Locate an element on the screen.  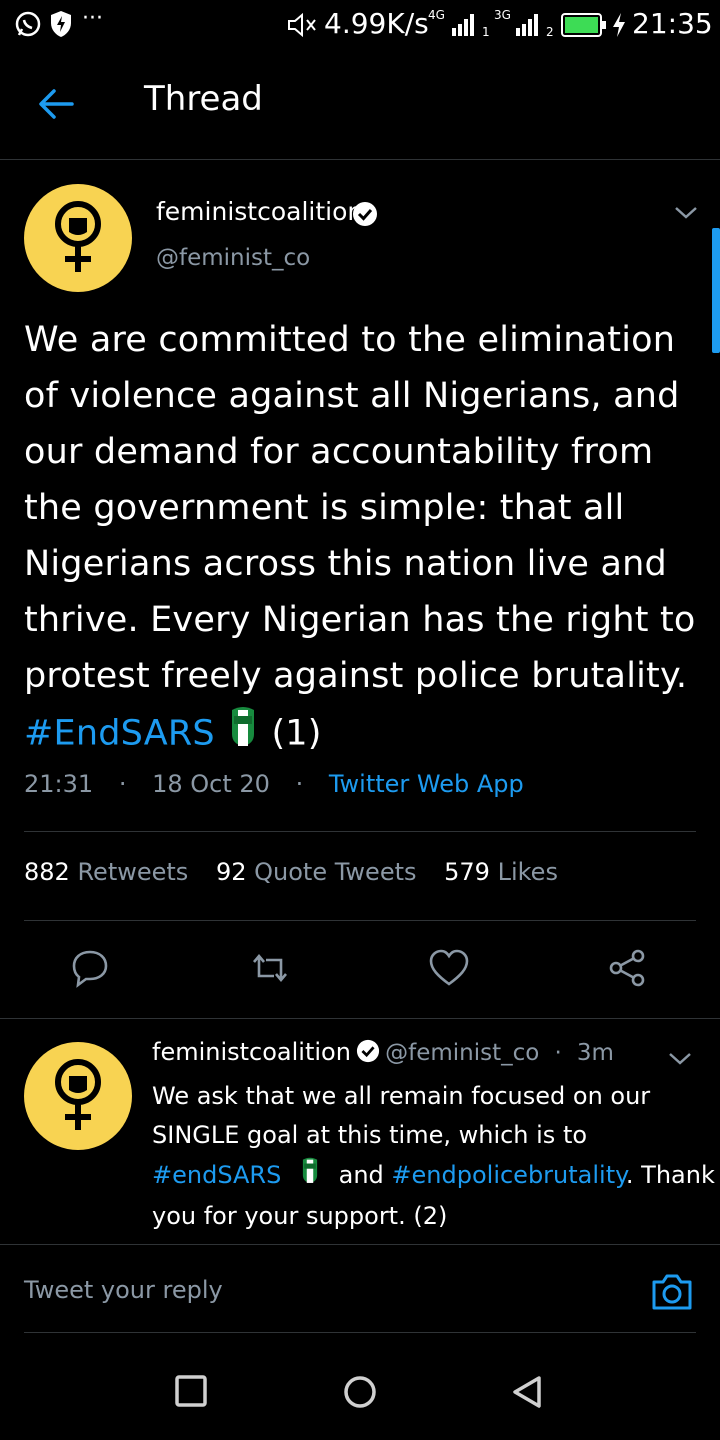
avatar is located at coordinates (78, 238).